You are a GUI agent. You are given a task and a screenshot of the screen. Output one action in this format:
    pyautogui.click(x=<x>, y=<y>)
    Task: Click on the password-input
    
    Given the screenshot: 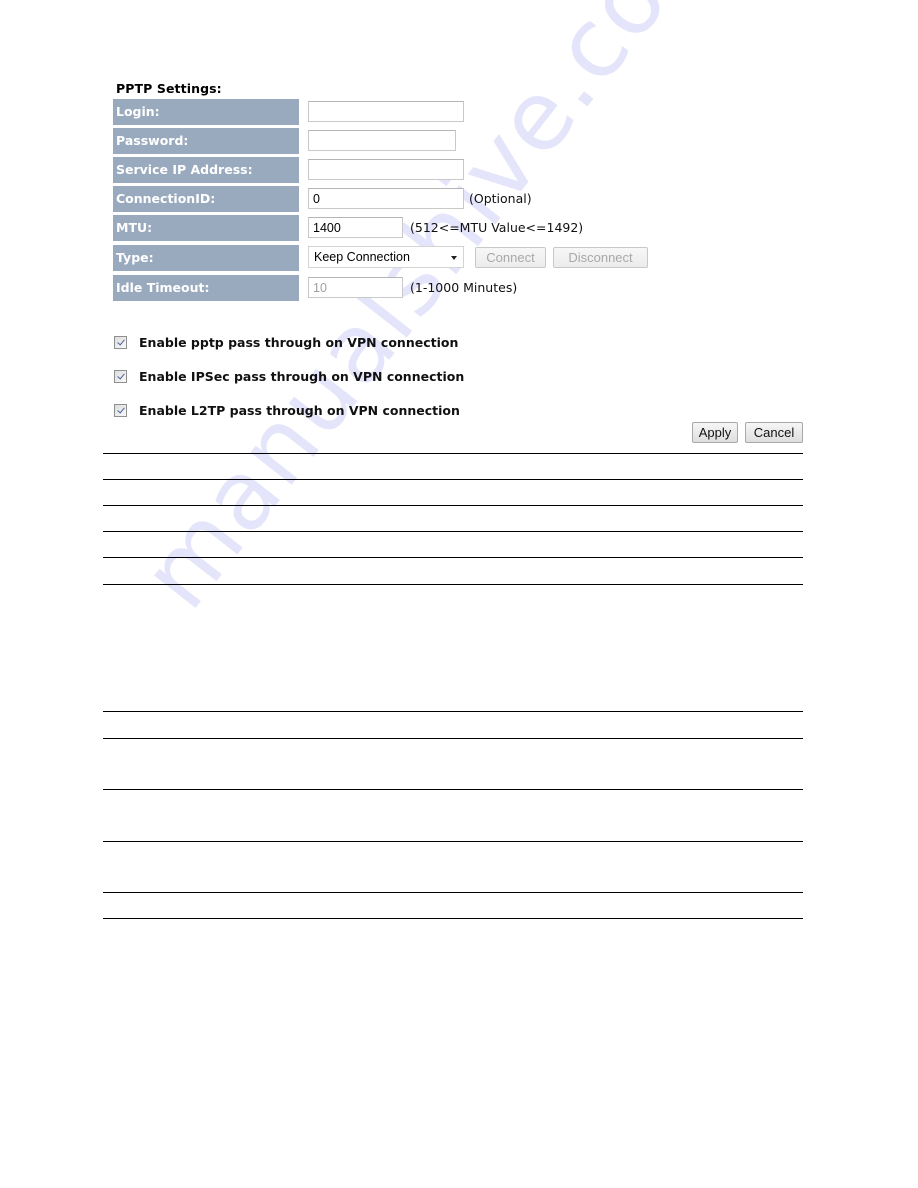 What is the action you would take?
    pyautogui.click(x=382, y=140)
    